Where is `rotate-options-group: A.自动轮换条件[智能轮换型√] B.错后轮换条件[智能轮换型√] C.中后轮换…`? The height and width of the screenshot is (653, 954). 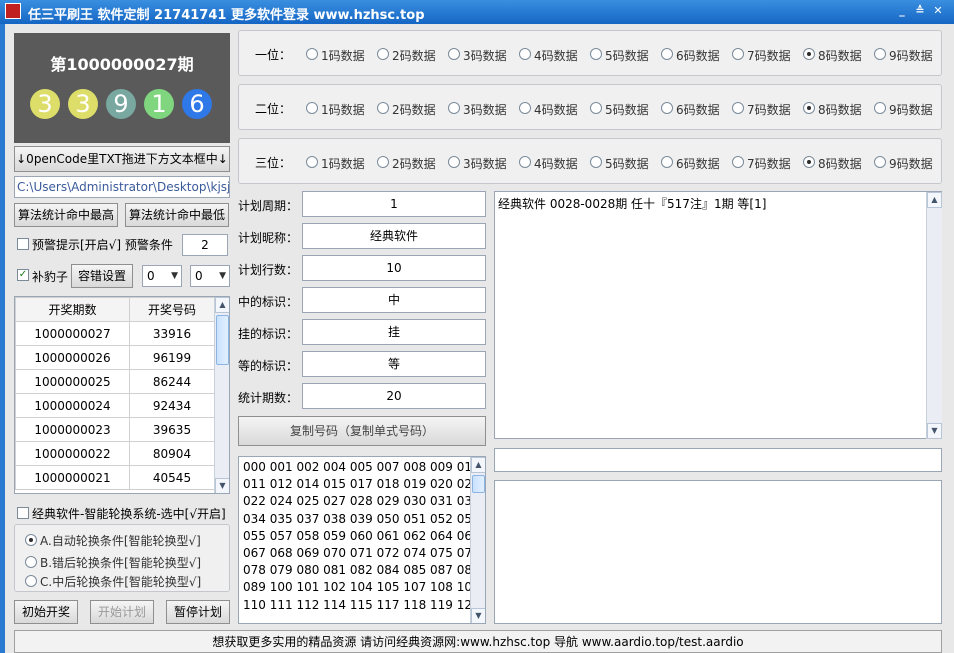 rotate-options-group: A.自动轮换条件[智能轮换型√] B.错后轮换条件[智能轮换型√] C.中后轮换… is located at coordinates (122, 558).